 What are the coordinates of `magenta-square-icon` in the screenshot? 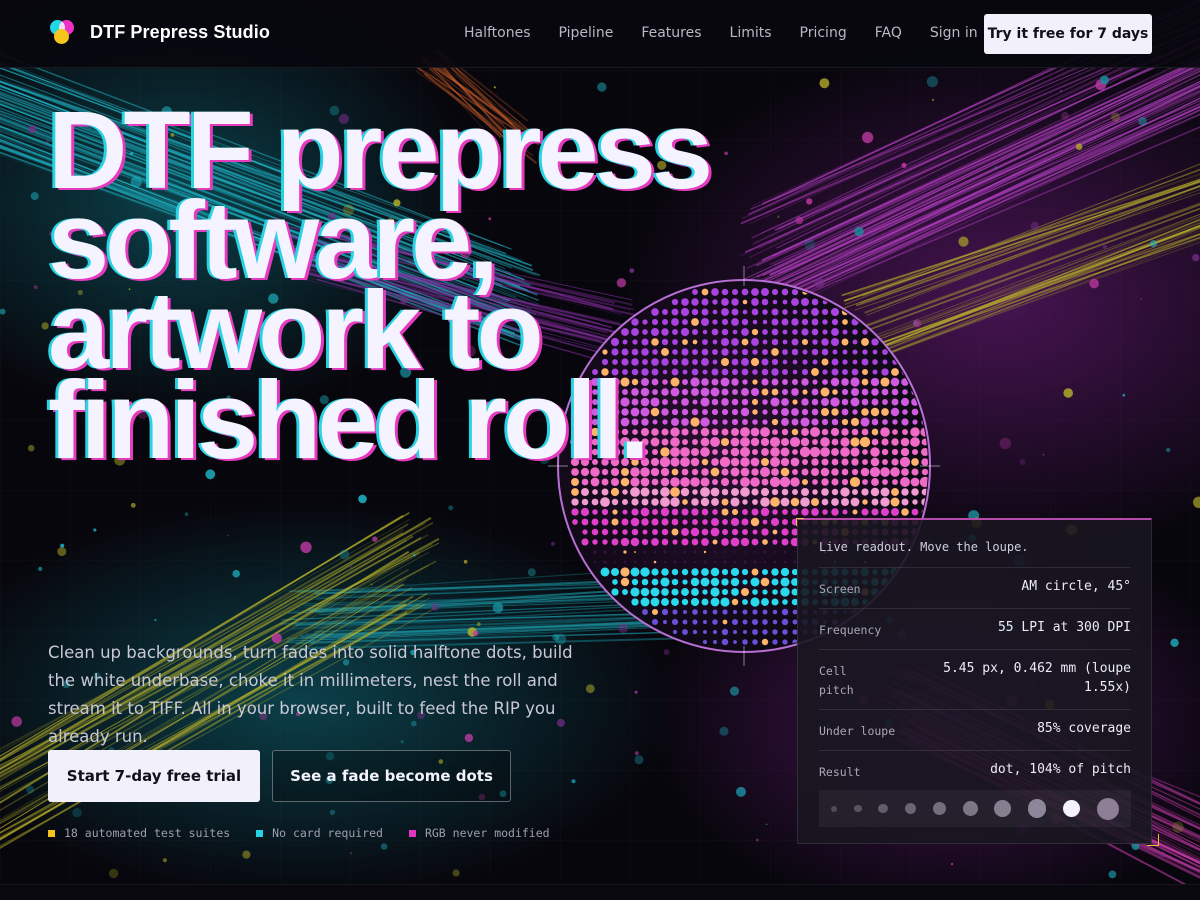 It's located at (412, 833).